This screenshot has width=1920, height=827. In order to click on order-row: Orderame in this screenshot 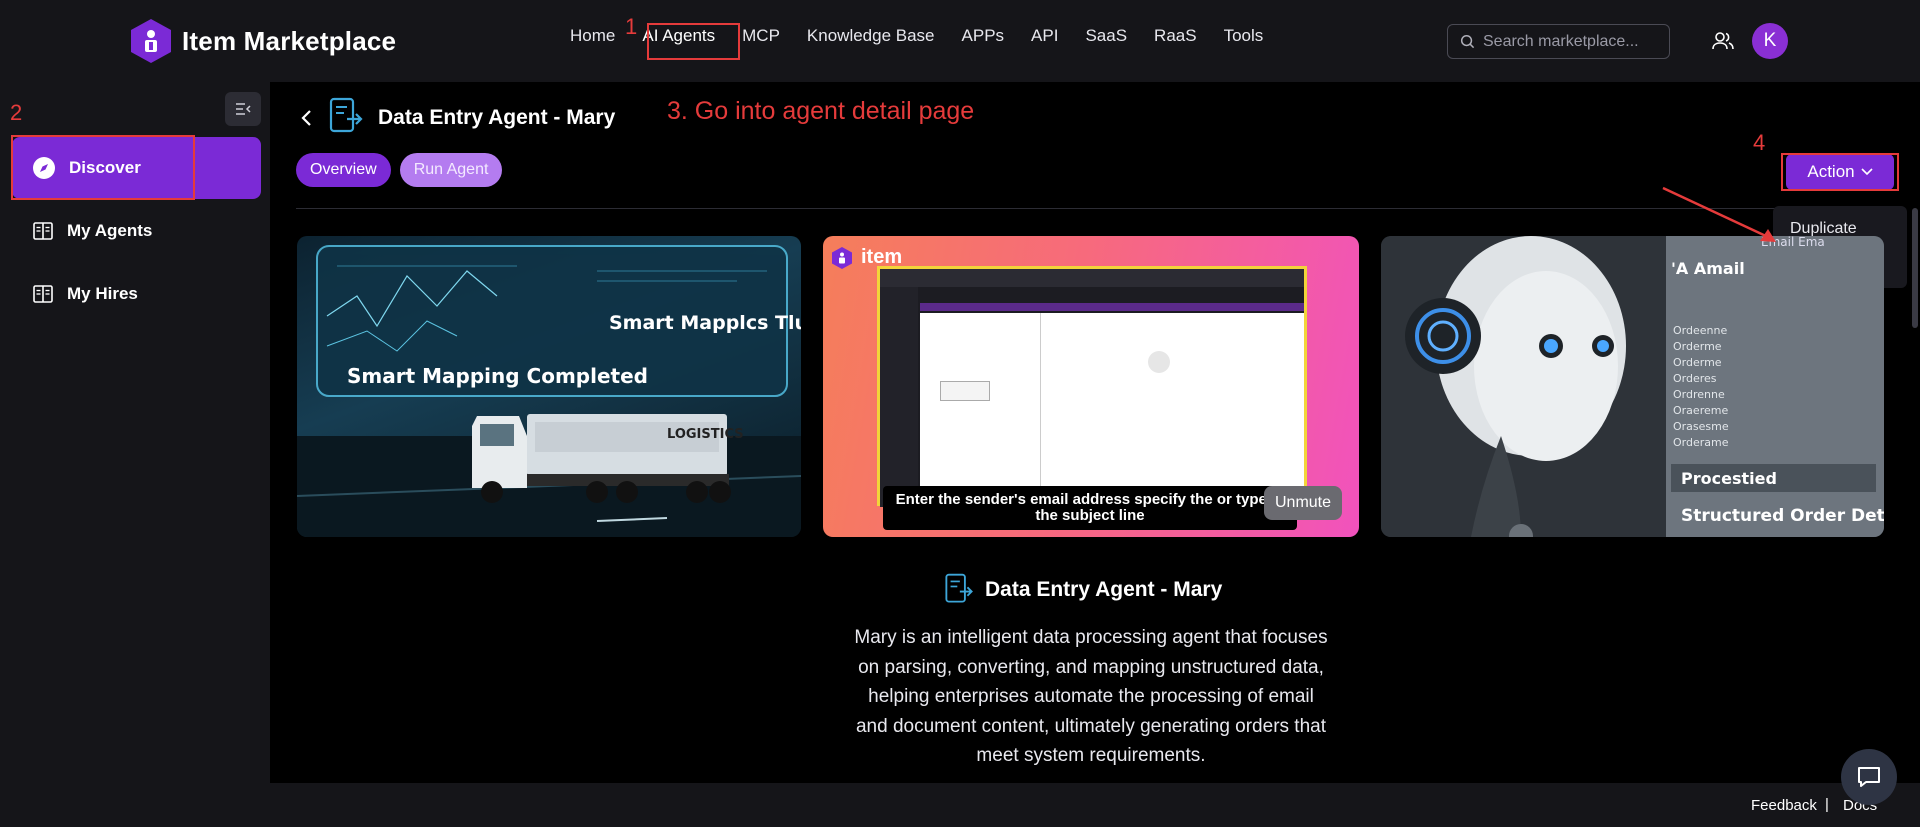, I will do `click(1701, 442)`.